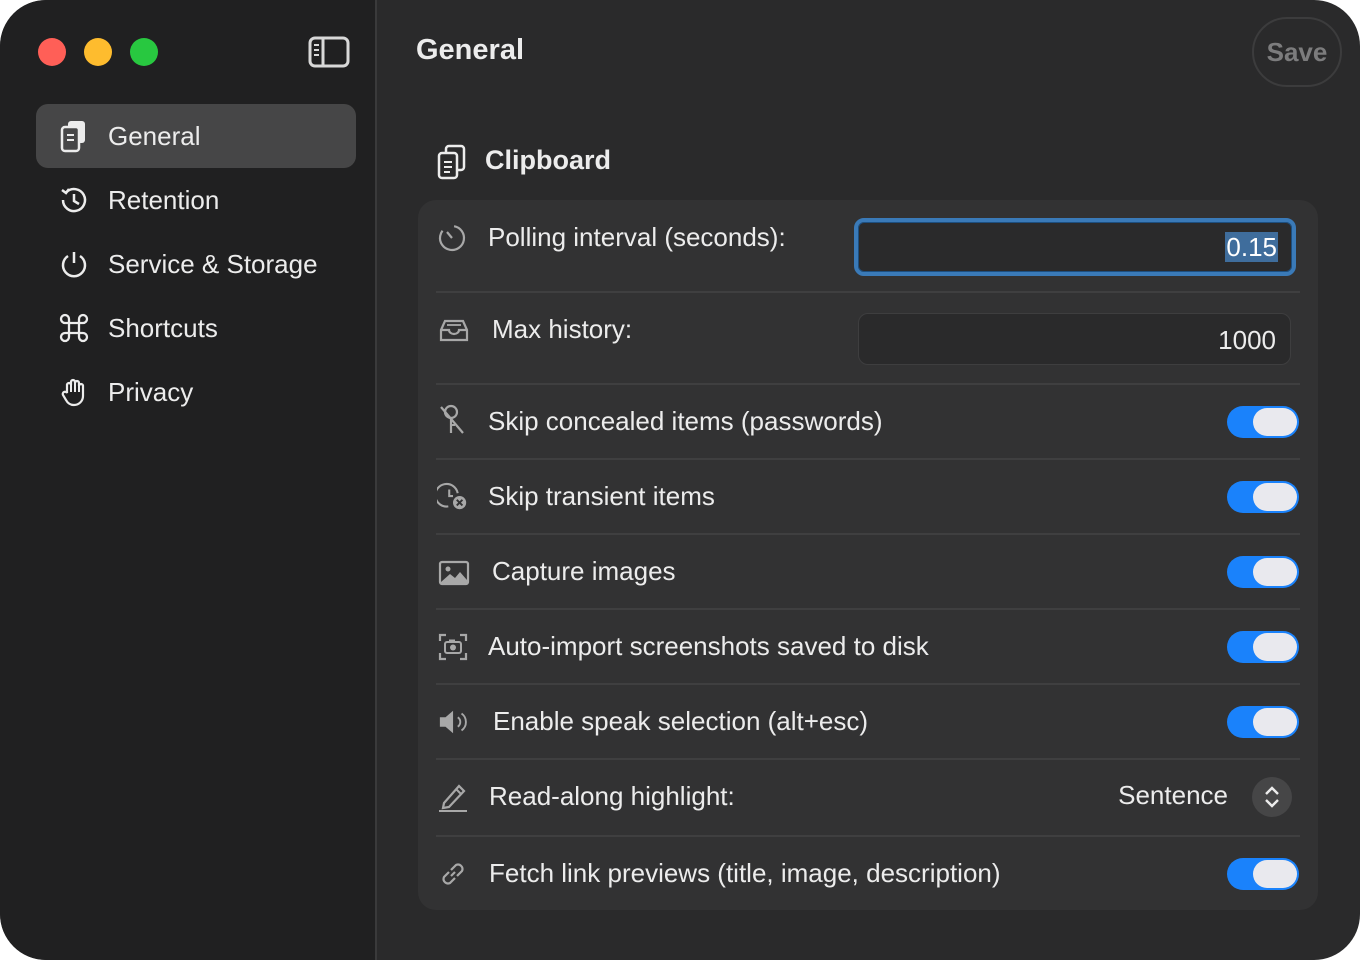 Image resolution: width=1360 pixels, height=960 pixels. What do you see at coordinates (453, 797) in the screenshot?
I see `pencil-icon` at bounding box center [453, 797].